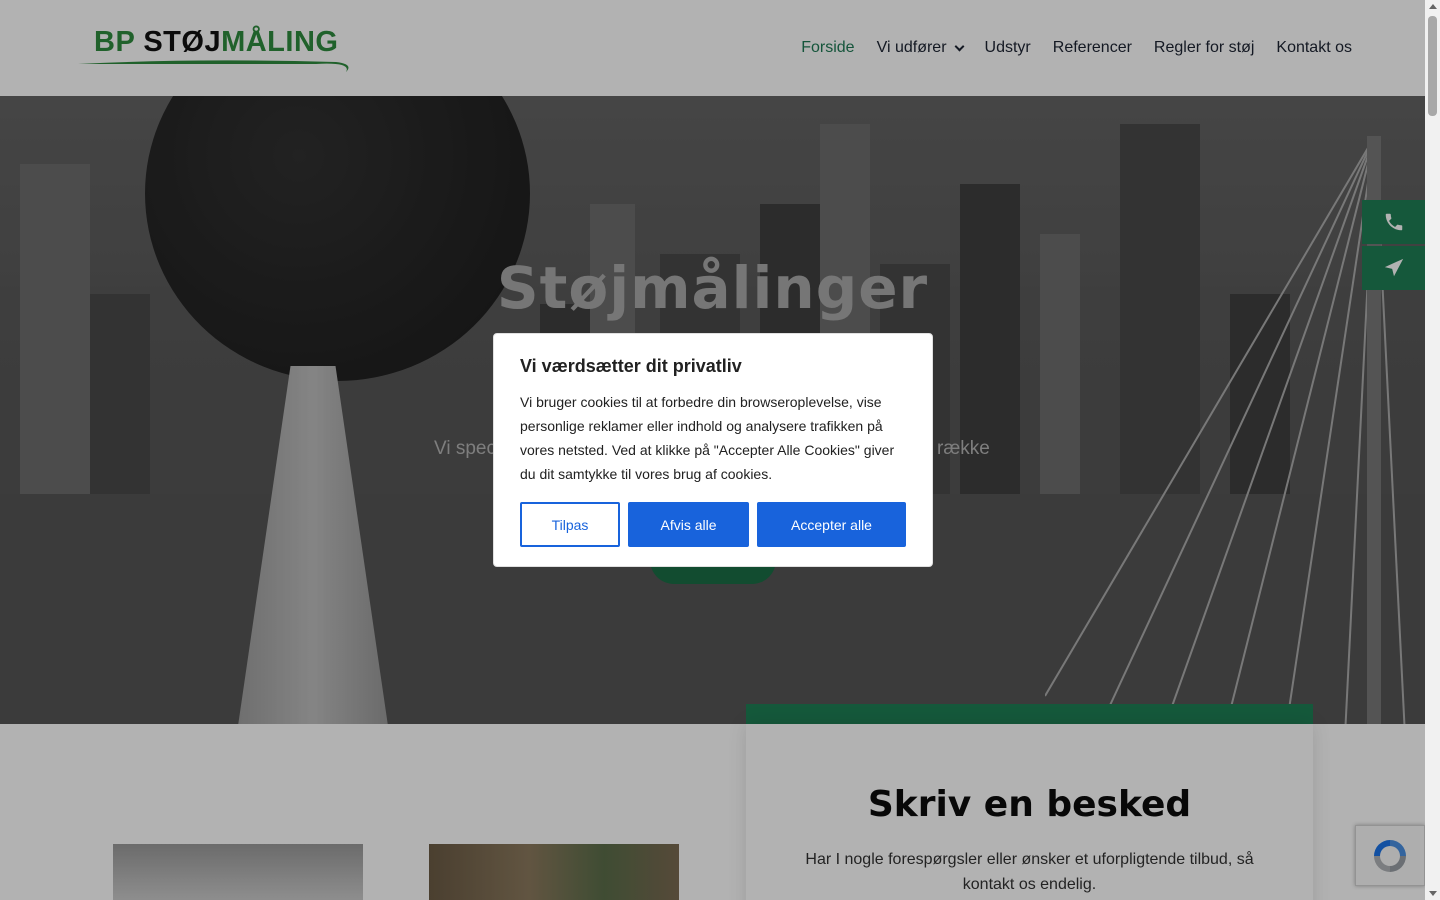 The width and height of the screenshot is (1440, 900). I want to click on reject-all-button: Afvis alle, so click(688, 524).